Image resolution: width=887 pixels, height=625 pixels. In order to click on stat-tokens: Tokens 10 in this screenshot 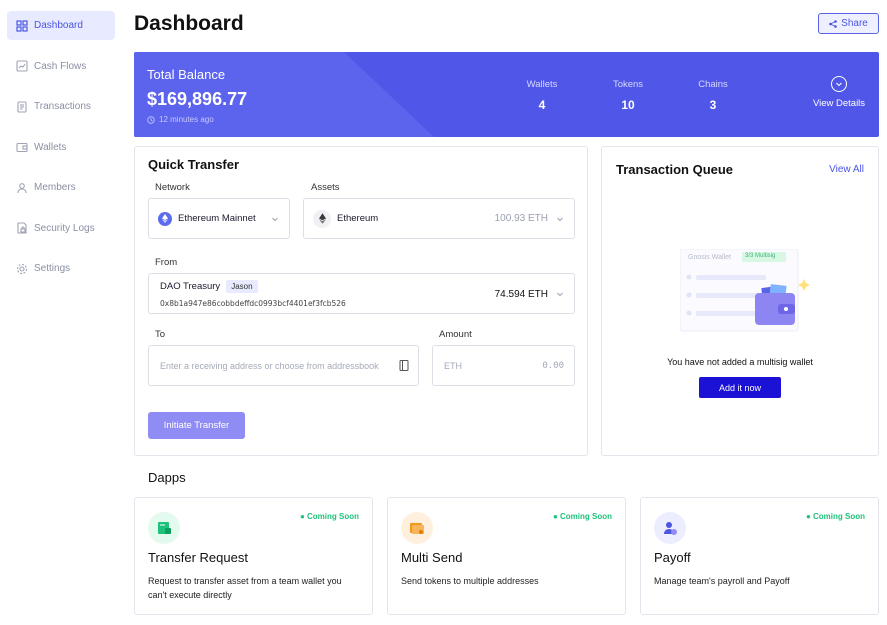, I will do `click(628, 95)`.